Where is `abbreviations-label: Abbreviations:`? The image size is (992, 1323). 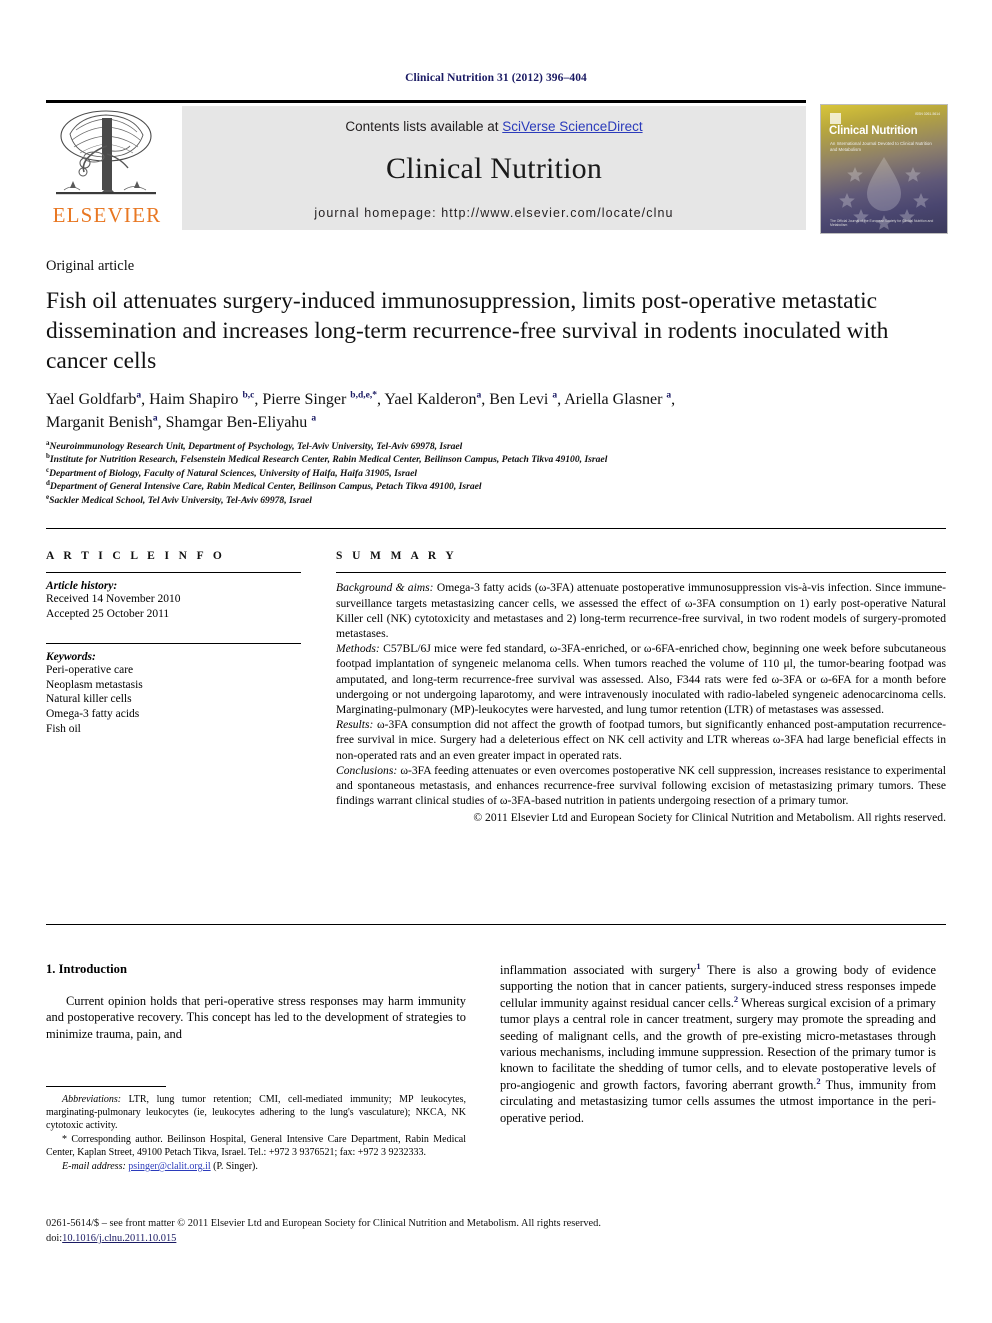 abbreviations-label: Abbreviations: is located at coordinates (92, 1099).